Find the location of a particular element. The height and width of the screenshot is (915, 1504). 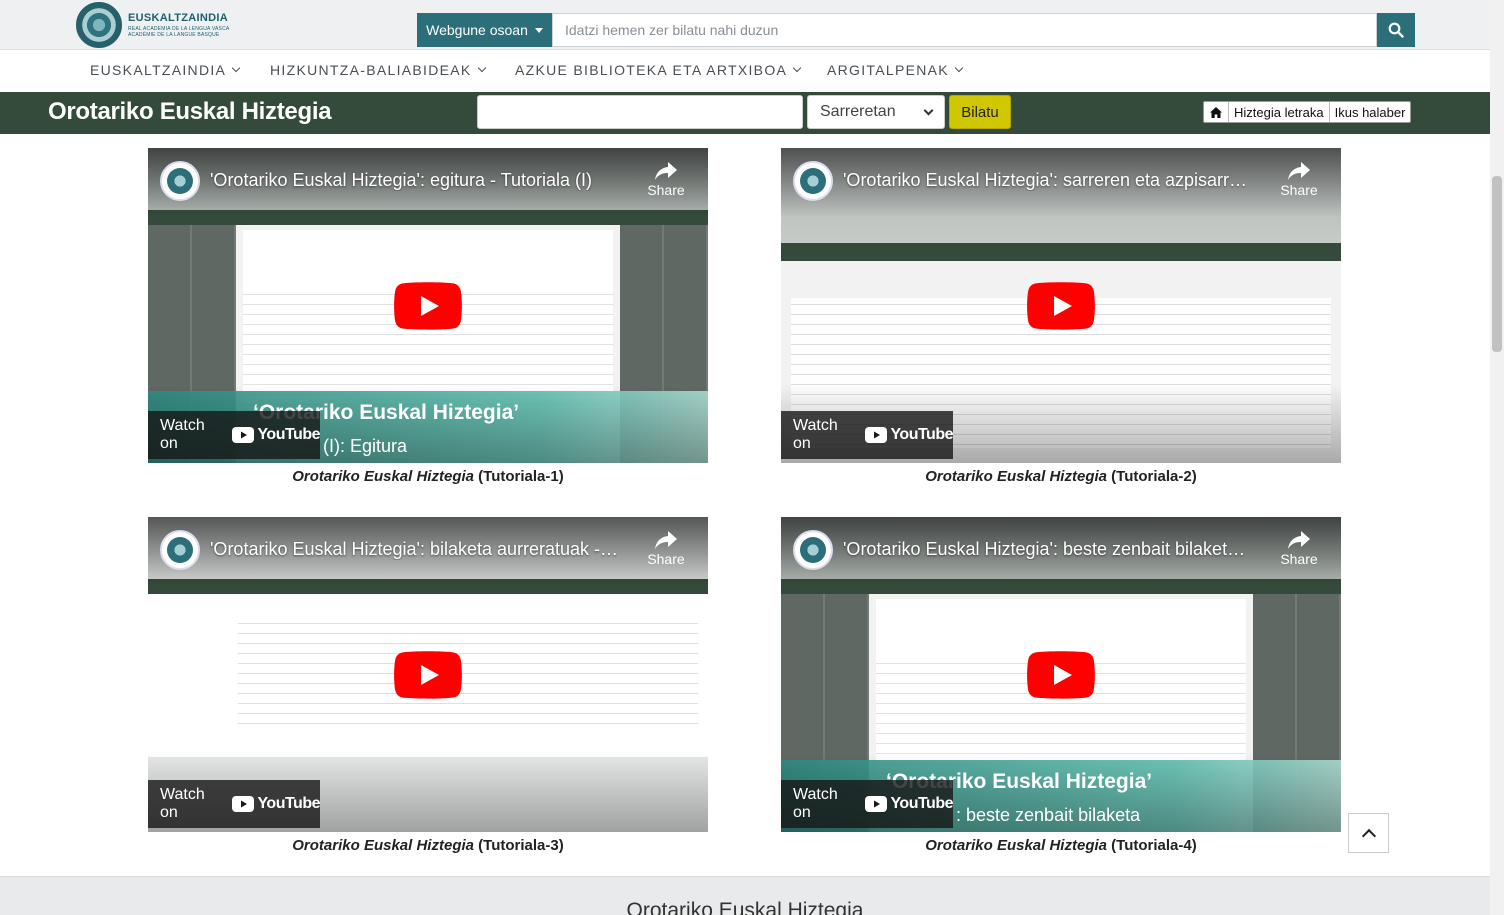

site-search-input is located at coordinates (964, 30).